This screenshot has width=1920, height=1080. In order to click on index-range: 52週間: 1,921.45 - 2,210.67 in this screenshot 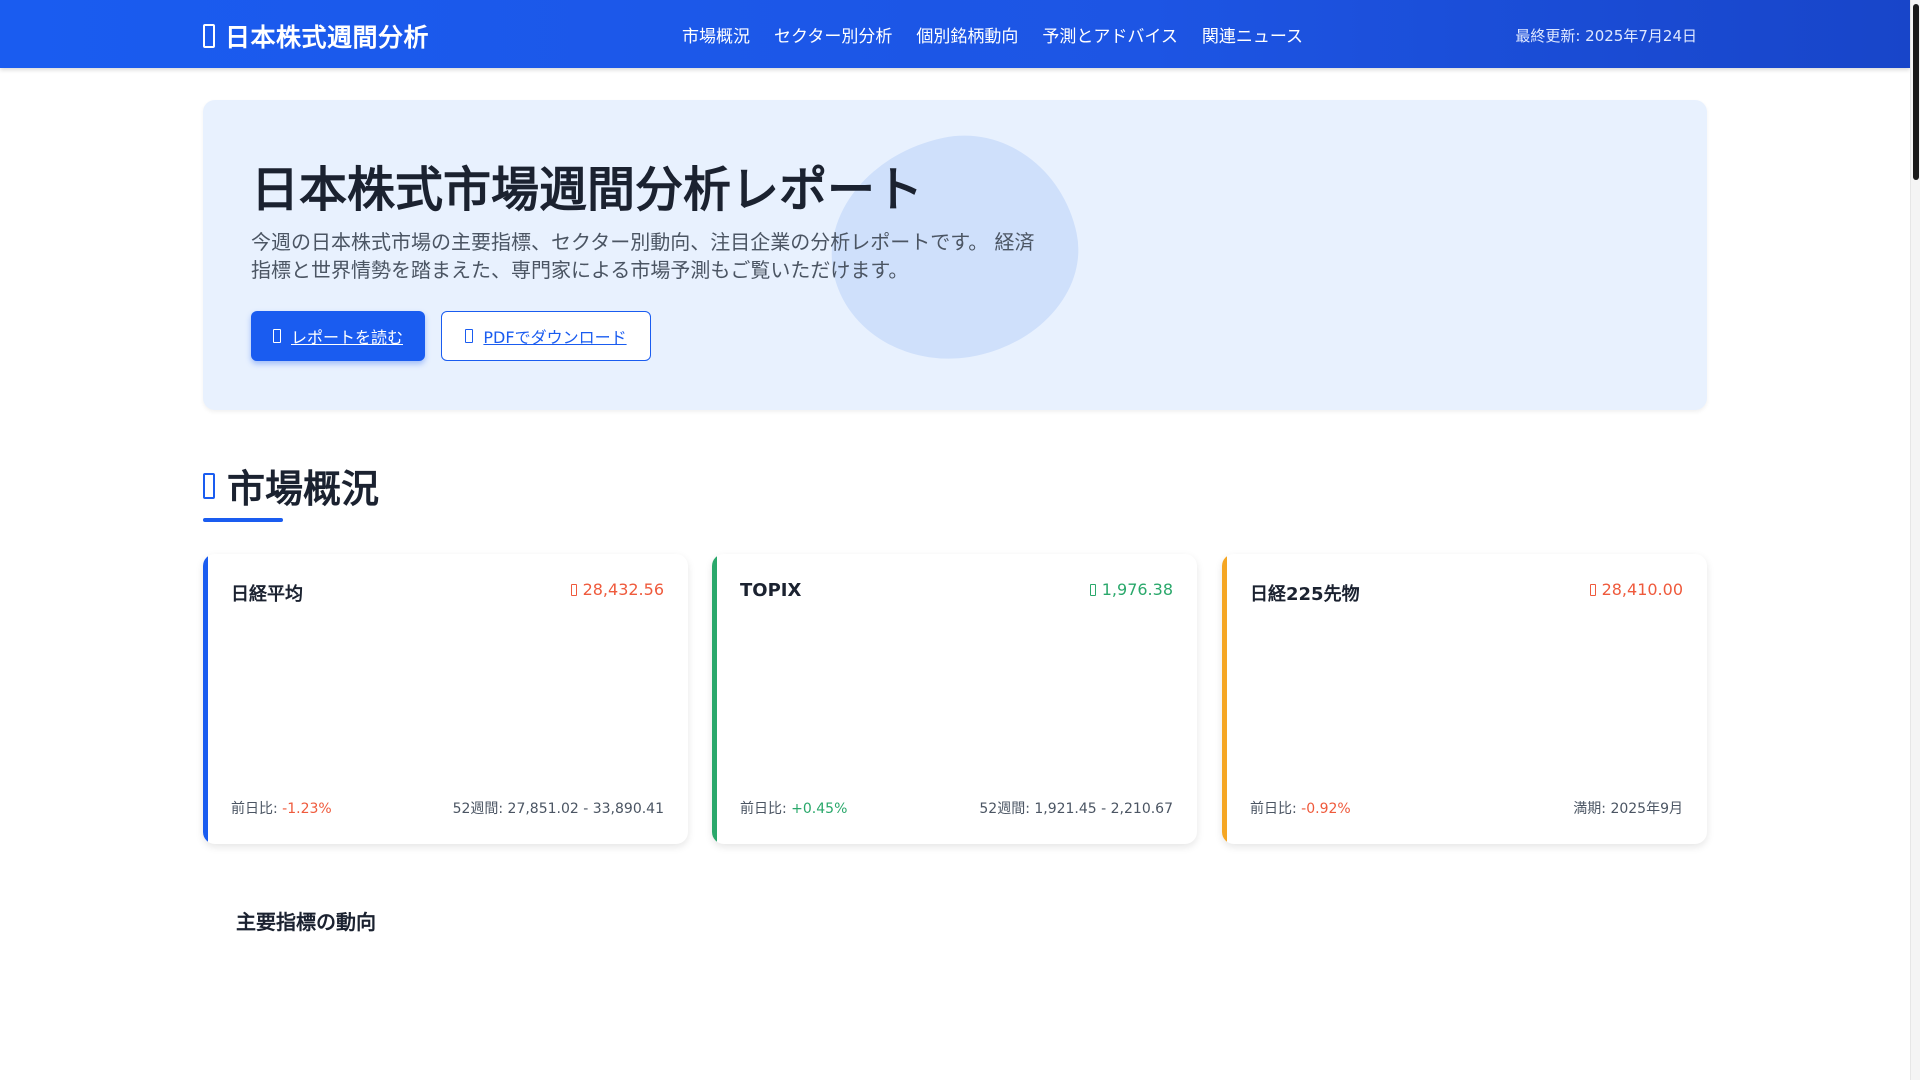, I will do `click(1076, 809)`.